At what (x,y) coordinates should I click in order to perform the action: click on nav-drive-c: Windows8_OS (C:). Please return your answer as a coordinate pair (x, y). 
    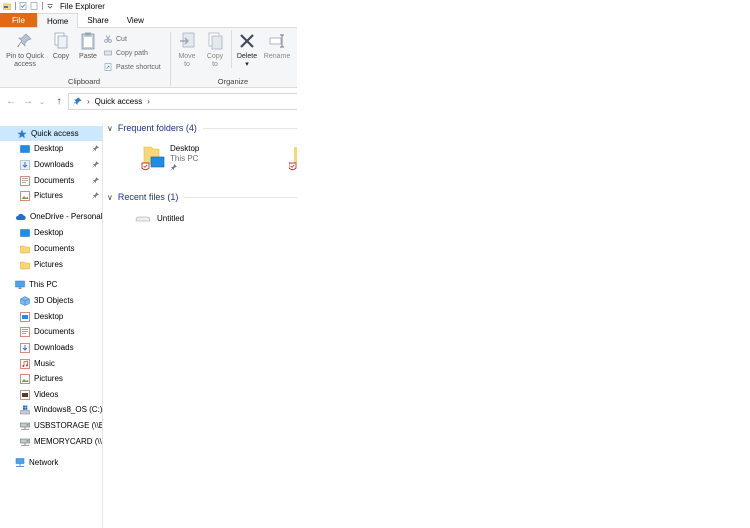
    Looking at the image, I should click on (51, 409).